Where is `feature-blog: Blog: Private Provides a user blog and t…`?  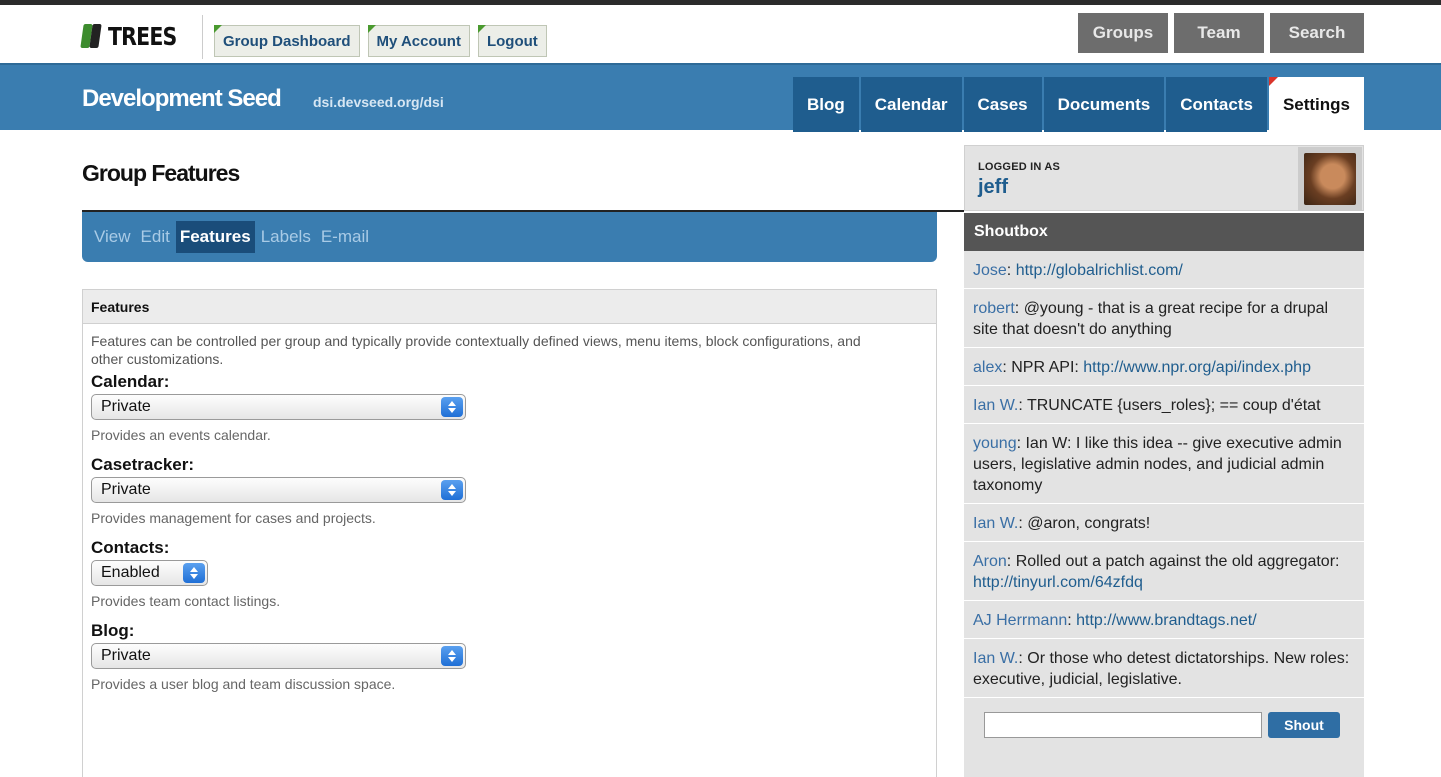 feature-blog: Blog: Private Provides a user blog and t… is located at coordinates (509, 656).